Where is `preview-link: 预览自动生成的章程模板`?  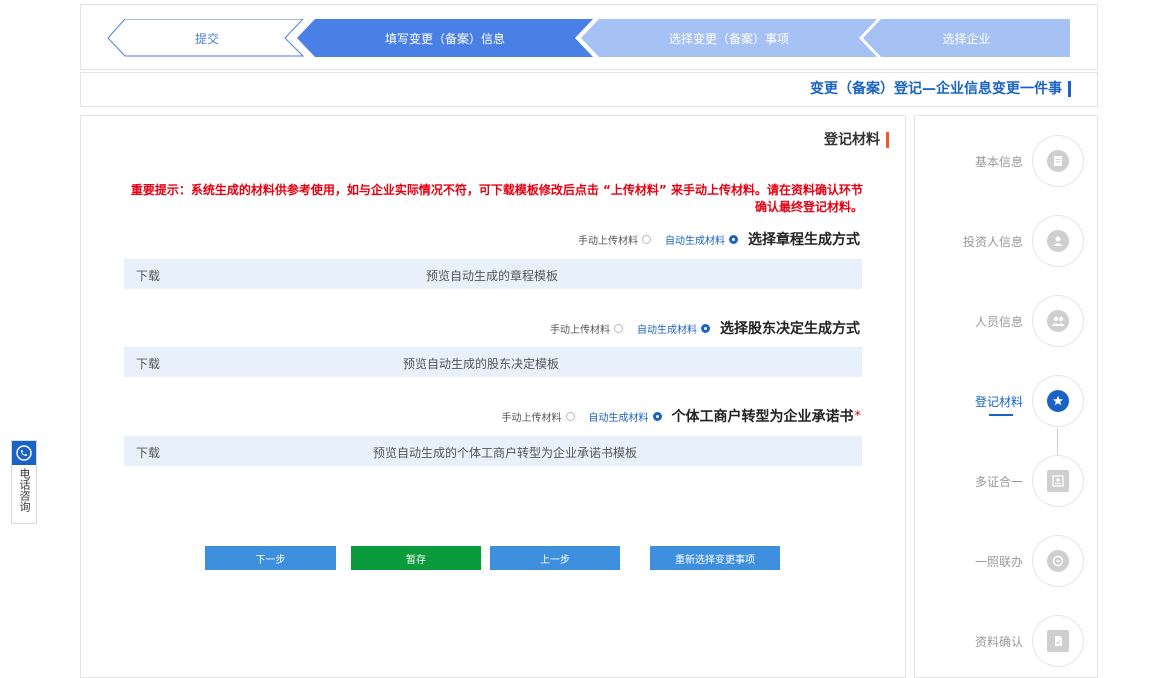
preview-link: 预览自动生成的章程模板 is located at coordinates (492, 275).